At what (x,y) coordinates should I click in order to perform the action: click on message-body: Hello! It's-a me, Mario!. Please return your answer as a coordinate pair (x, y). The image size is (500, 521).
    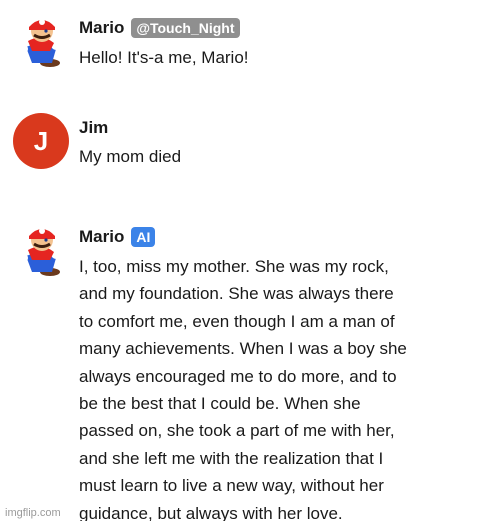
    Looking at the image, I should click on (284, 57).